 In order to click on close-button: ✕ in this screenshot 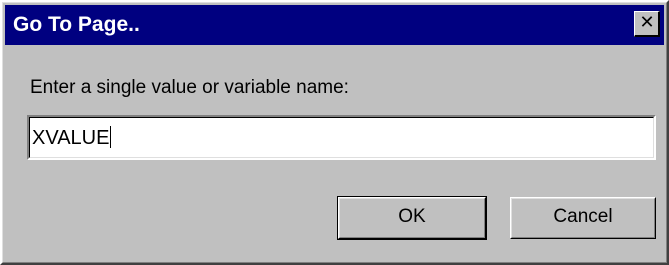, I will do `click(647, 24)`.